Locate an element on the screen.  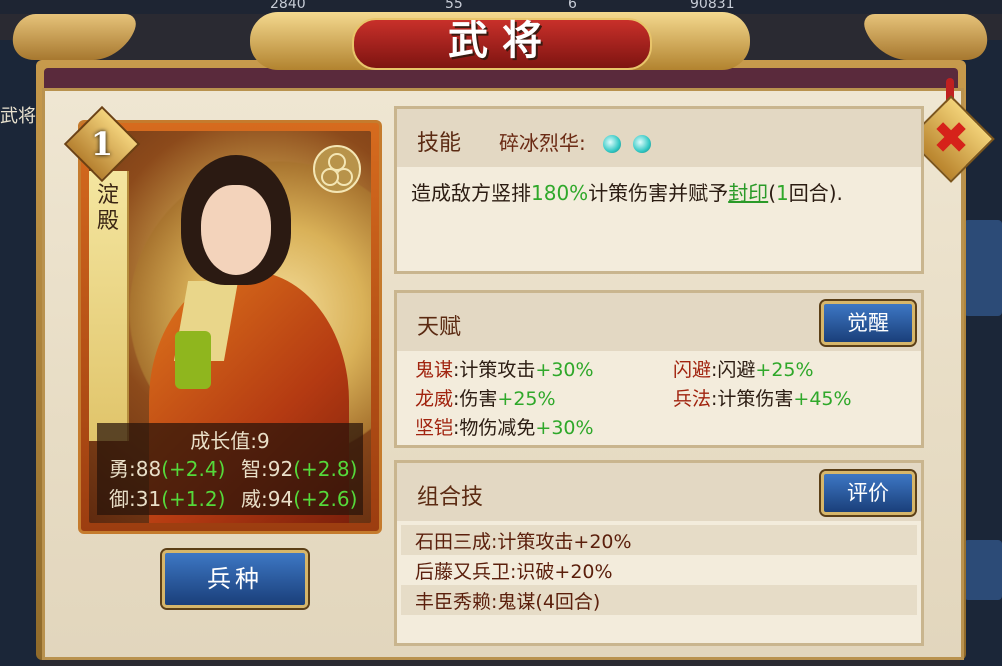
talent-item: 兵法:计策伤害+45% is located at coordinates (762, 399).